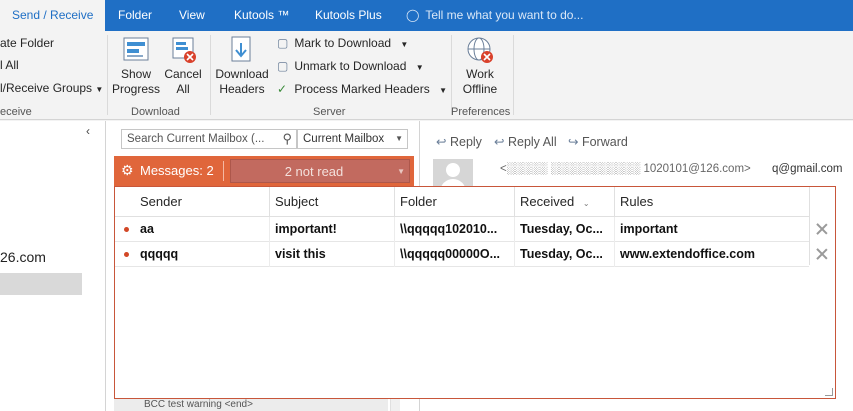 This screenshot has width=853, height=411. What do you see at coordinates (183, 89) in the screenshot?
I see `cancel-all-label-2: All` at bounding box center [183, 89].